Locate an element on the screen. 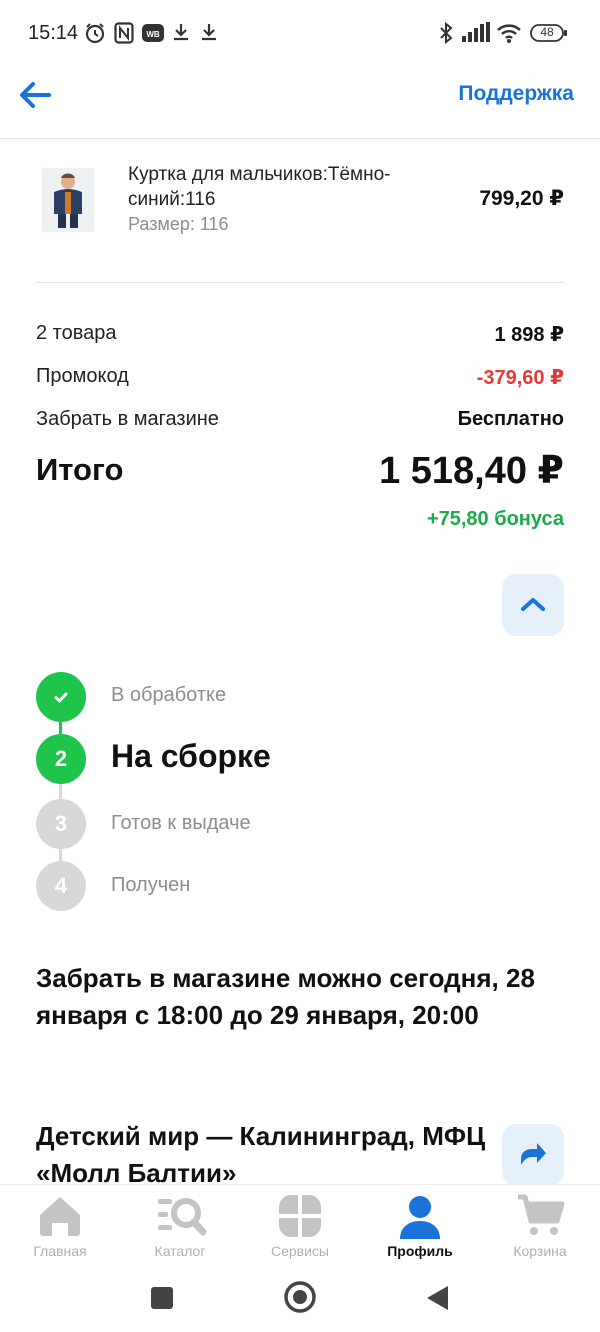 This screenshot has height=1332, width=600. home-system-button is located at coordinates (300, 1297).